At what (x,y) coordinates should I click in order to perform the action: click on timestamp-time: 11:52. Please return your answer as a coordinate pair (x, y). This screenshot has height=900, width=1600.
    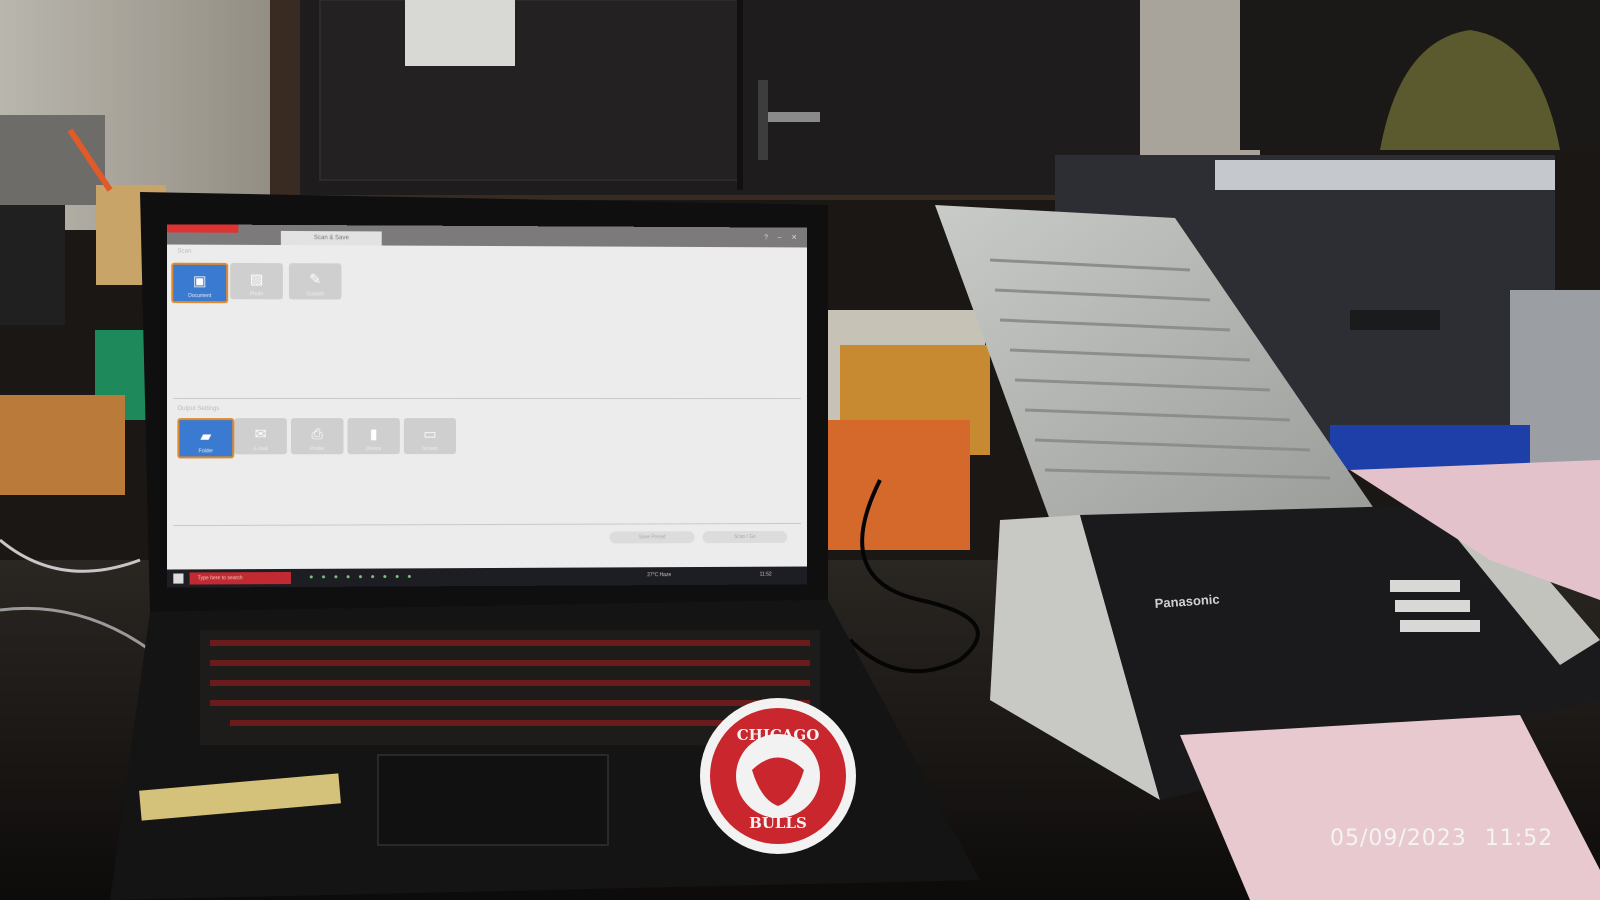
    Looking at the image, I should click on (1519, 838).